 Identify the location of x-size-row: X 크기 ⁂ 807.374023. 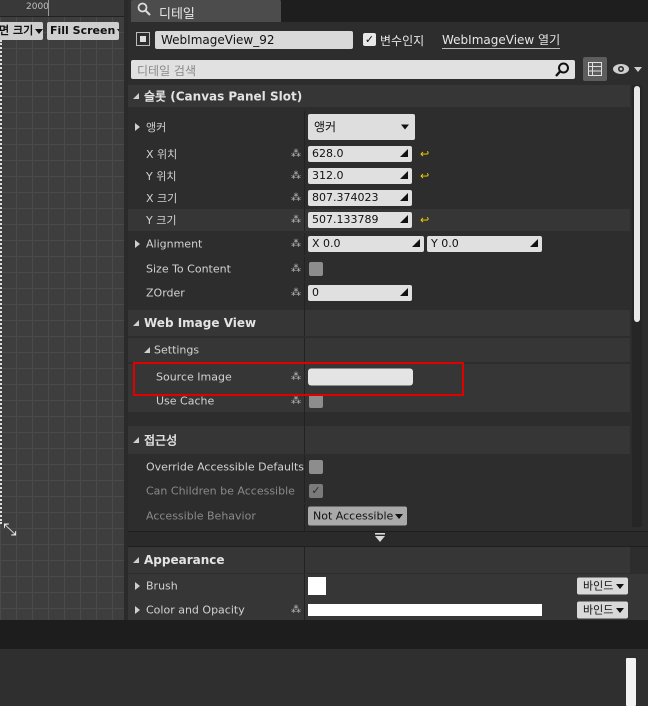
(379, 198).